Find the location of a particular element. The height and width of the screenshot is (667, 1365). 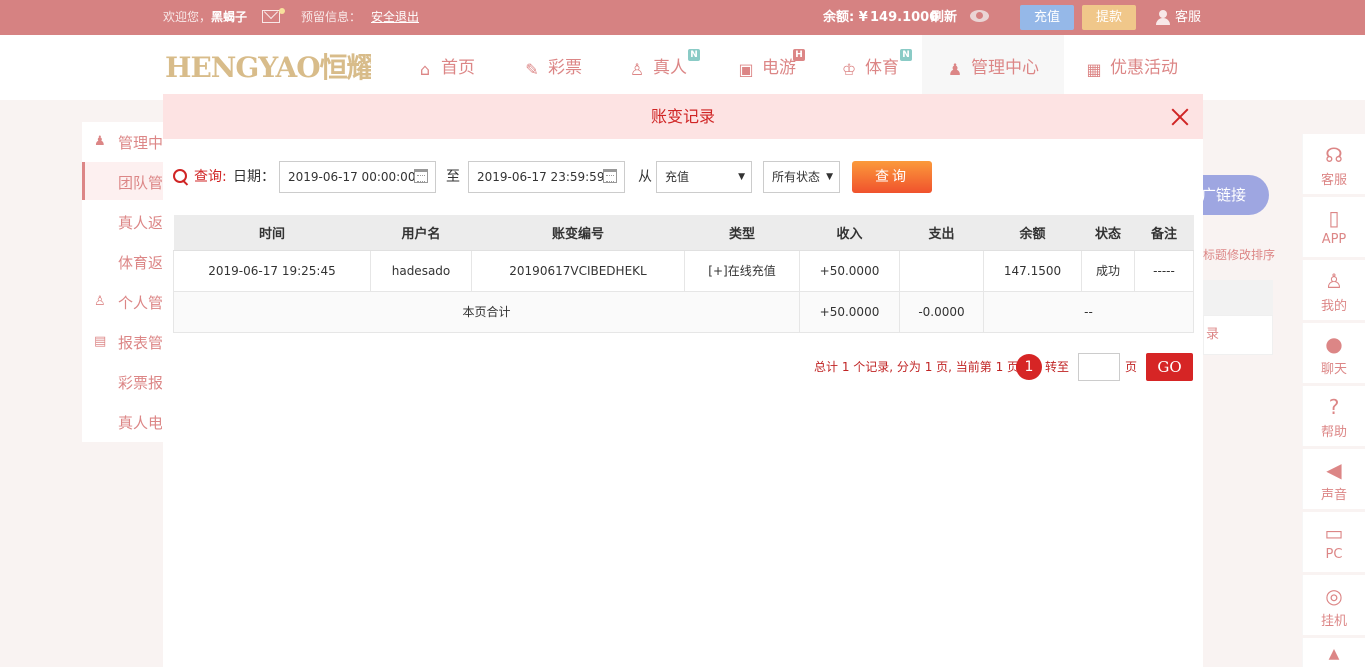

col-time: 时间 is located at coordinates (272, 233).